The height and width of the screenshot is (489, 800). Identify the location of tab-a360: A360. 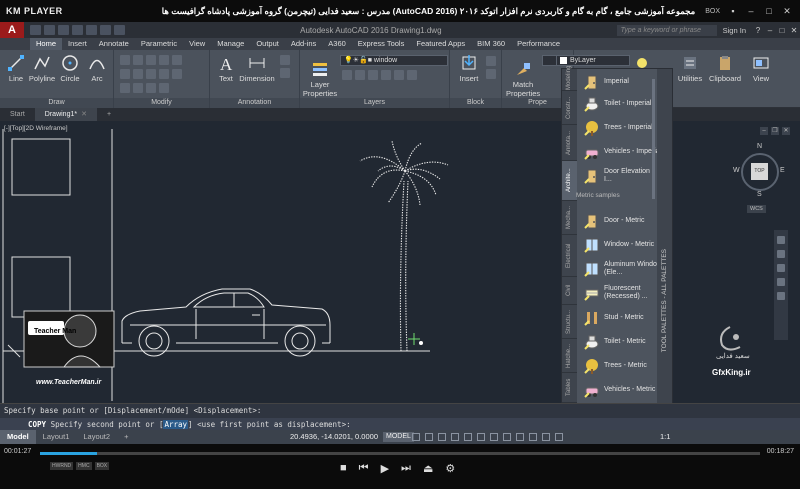
(337, 44).